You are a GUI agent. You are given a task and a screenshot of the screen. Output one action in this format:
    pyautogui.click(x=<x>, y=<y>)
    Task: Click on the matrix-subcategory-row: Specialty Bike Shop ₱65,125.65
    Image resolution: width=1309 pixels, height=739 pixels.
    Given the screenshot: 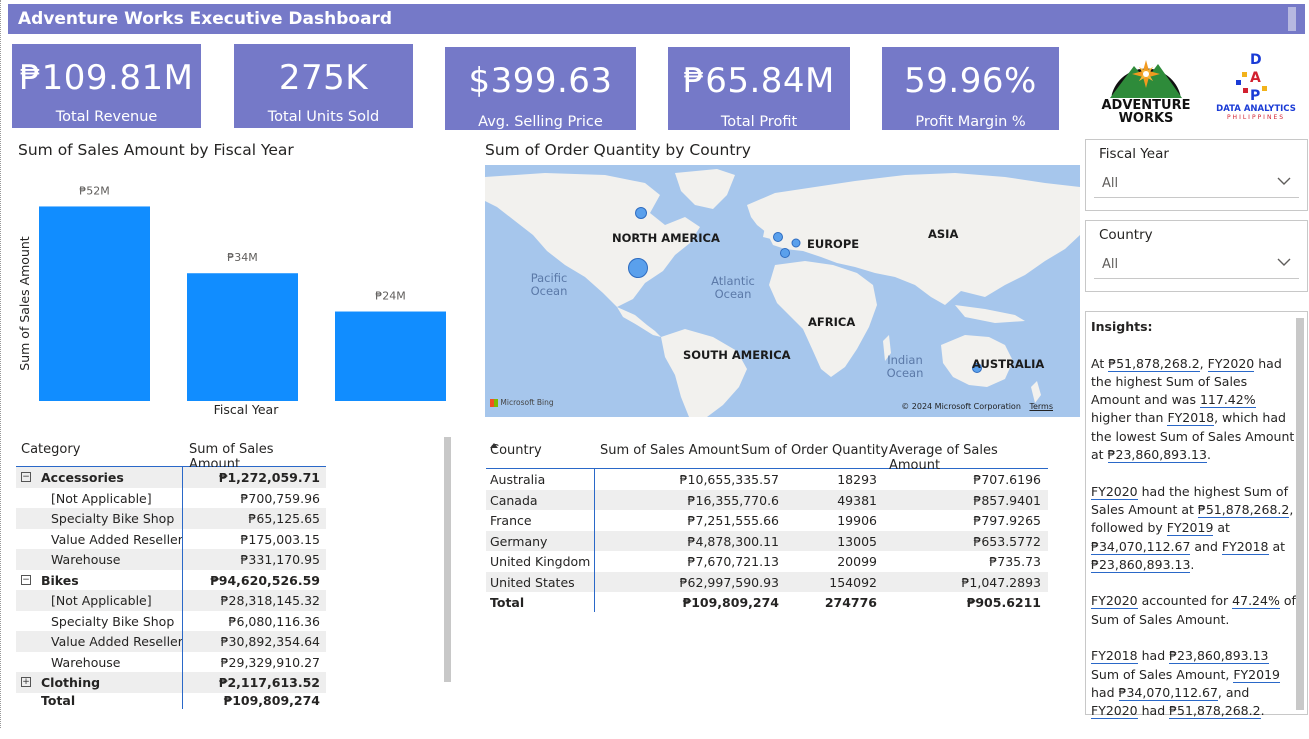 What is the action you would take?
    pyautogui.click(x=171, y=518)
    